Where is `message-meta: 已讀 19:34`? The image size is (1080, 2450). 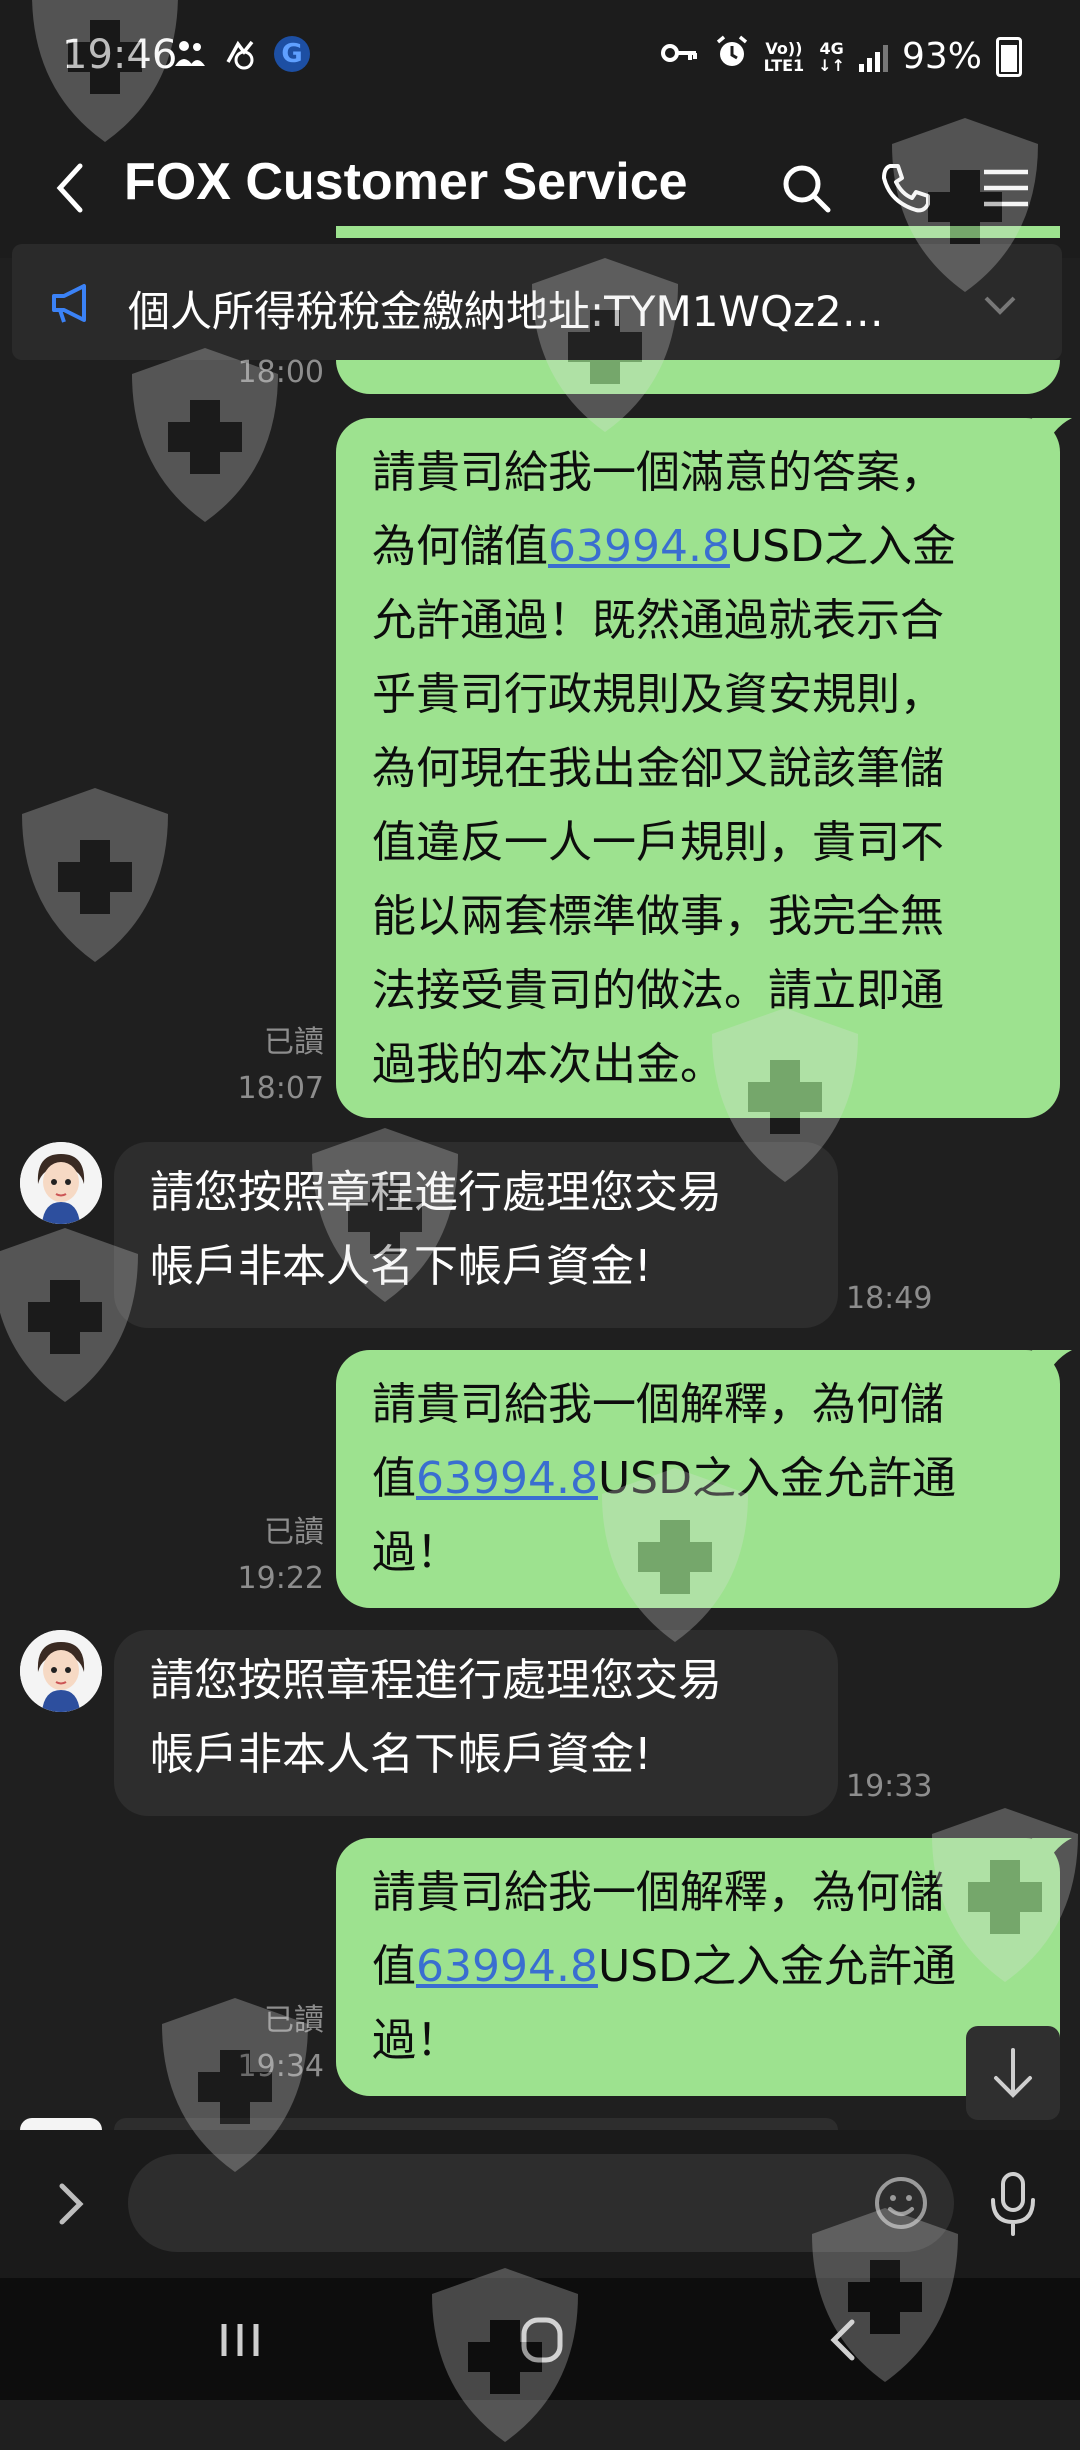
message-meta: 已讀 19:34 is located at coordinates (272, 2044).